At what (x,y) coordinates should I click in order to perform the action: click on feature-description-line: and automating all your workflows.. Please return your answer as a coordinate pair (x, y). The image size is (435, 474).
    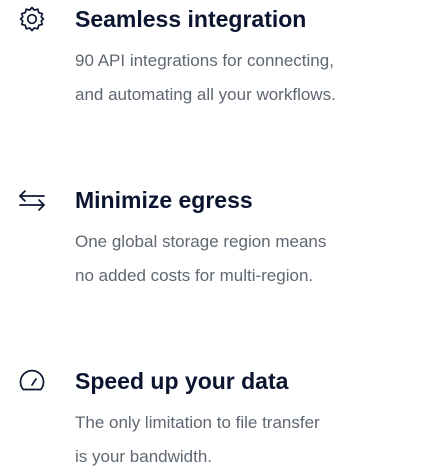
    Looking at the image, I should click on (205, 94).